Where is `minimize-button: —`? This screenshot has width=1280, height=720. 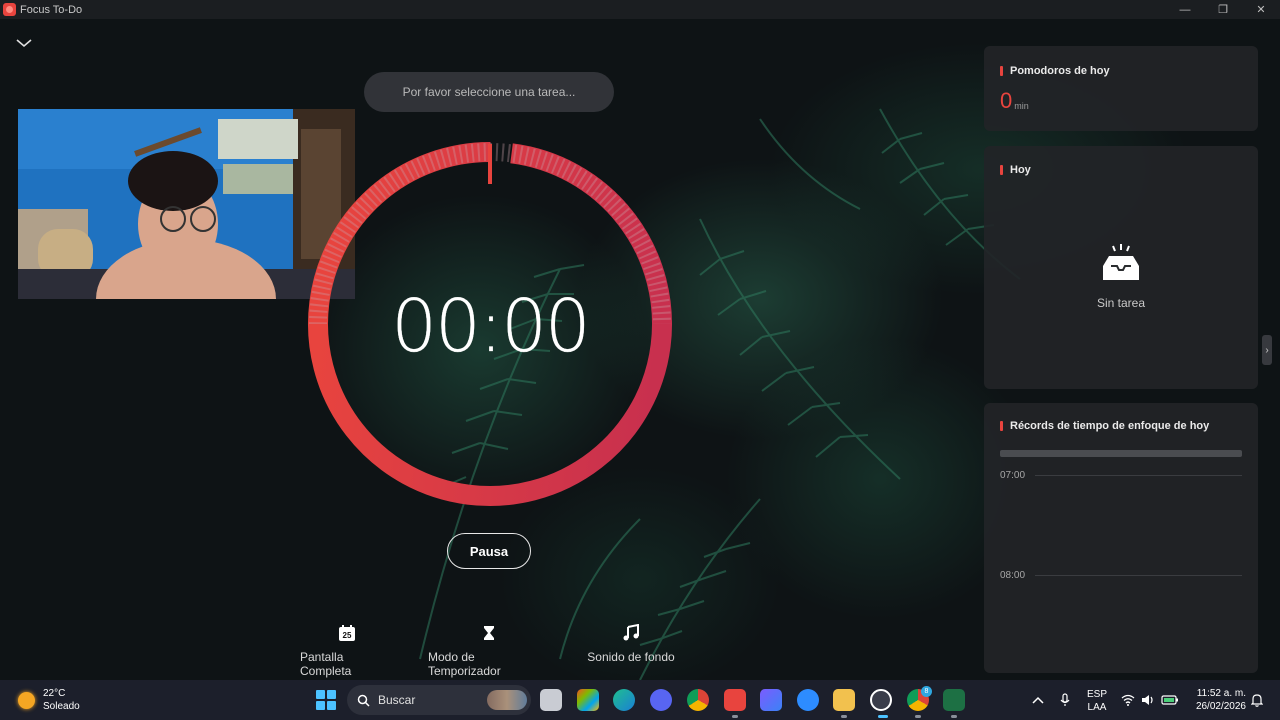
minimize-button: — is located at coordinates (1185, 9).